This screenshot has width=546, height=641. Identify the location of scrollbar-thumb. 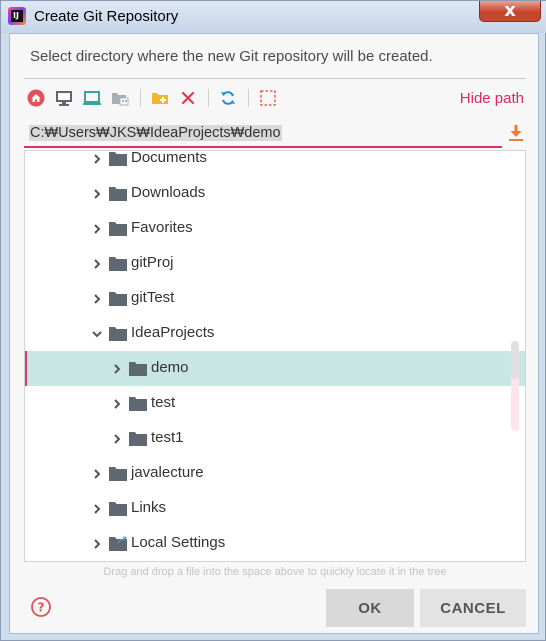
(515, 360).